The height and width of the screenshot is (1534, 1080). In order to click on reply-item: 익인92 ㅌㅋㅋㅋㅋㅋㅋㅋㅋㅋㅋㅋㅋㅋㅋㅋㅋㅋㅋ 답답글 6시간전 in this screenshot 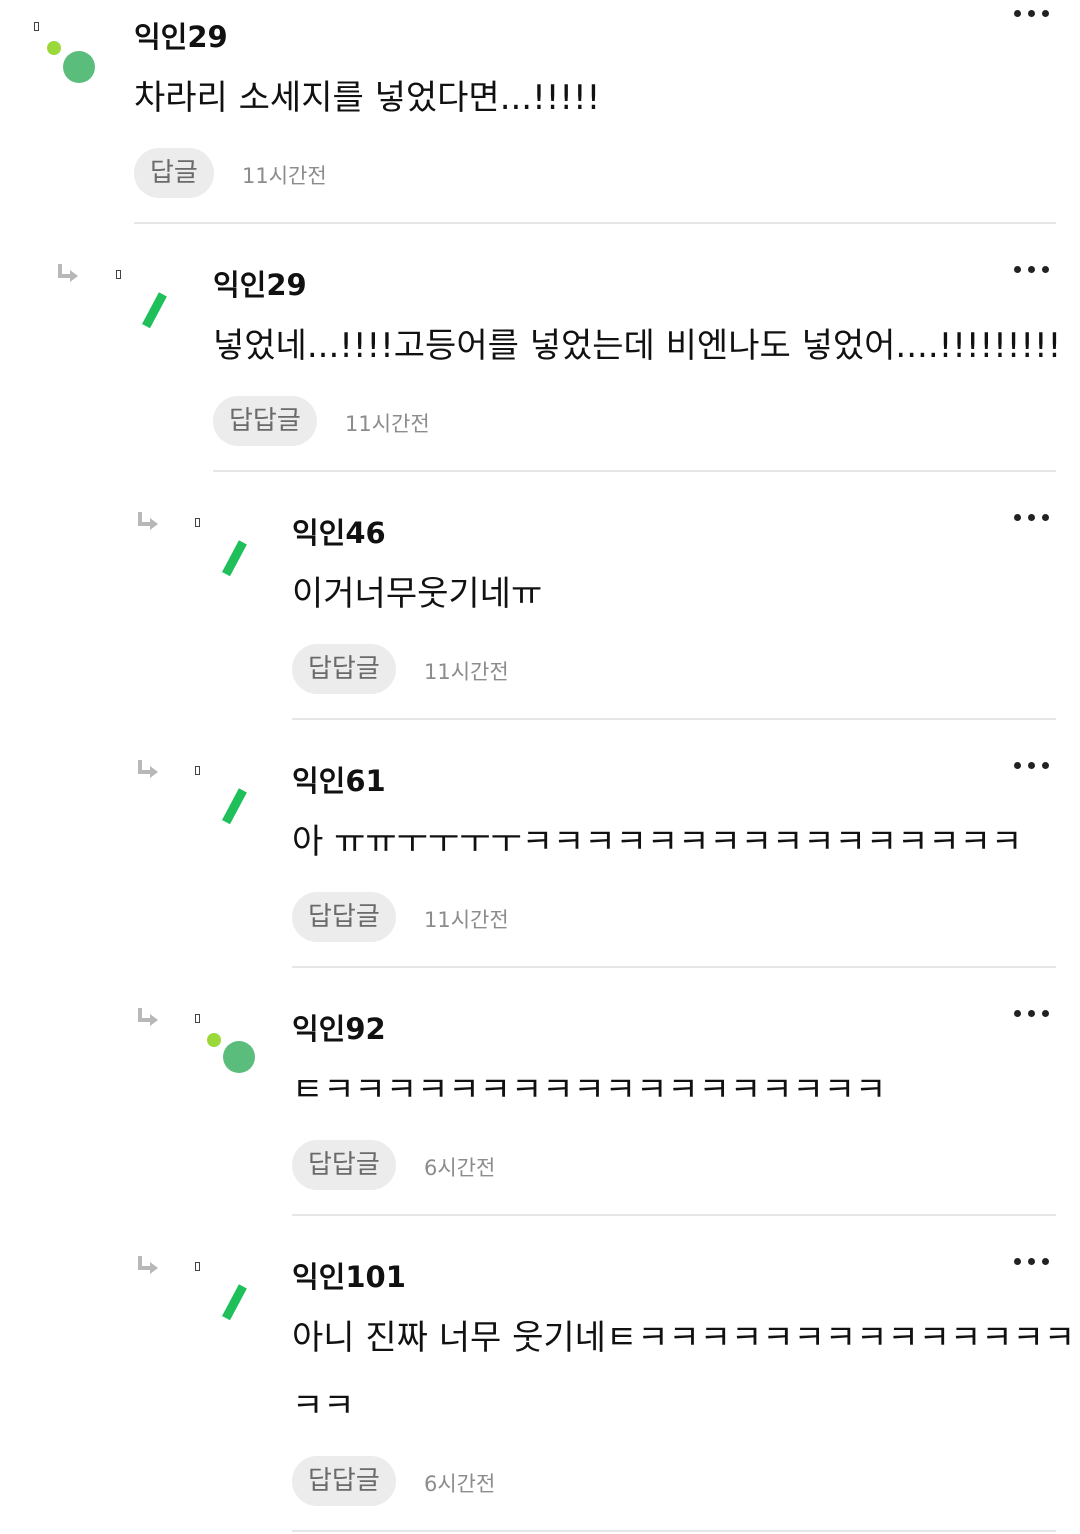, I will do `click(540, 1104)`.